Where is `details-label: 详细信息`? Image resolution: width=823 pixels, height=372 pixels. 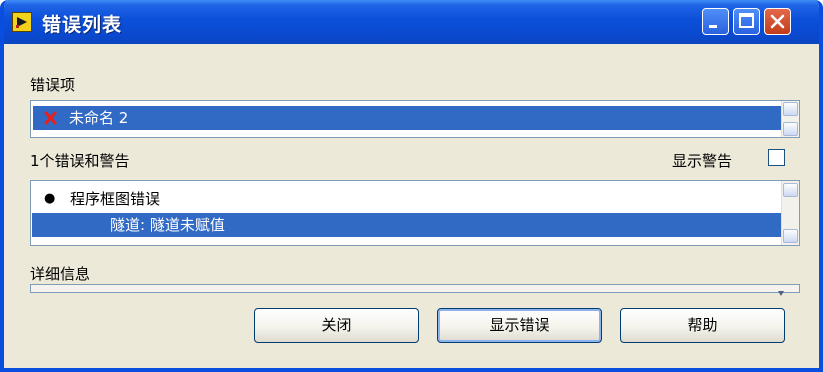
details-label: 详细信息 is located at coordinates (60, 274).